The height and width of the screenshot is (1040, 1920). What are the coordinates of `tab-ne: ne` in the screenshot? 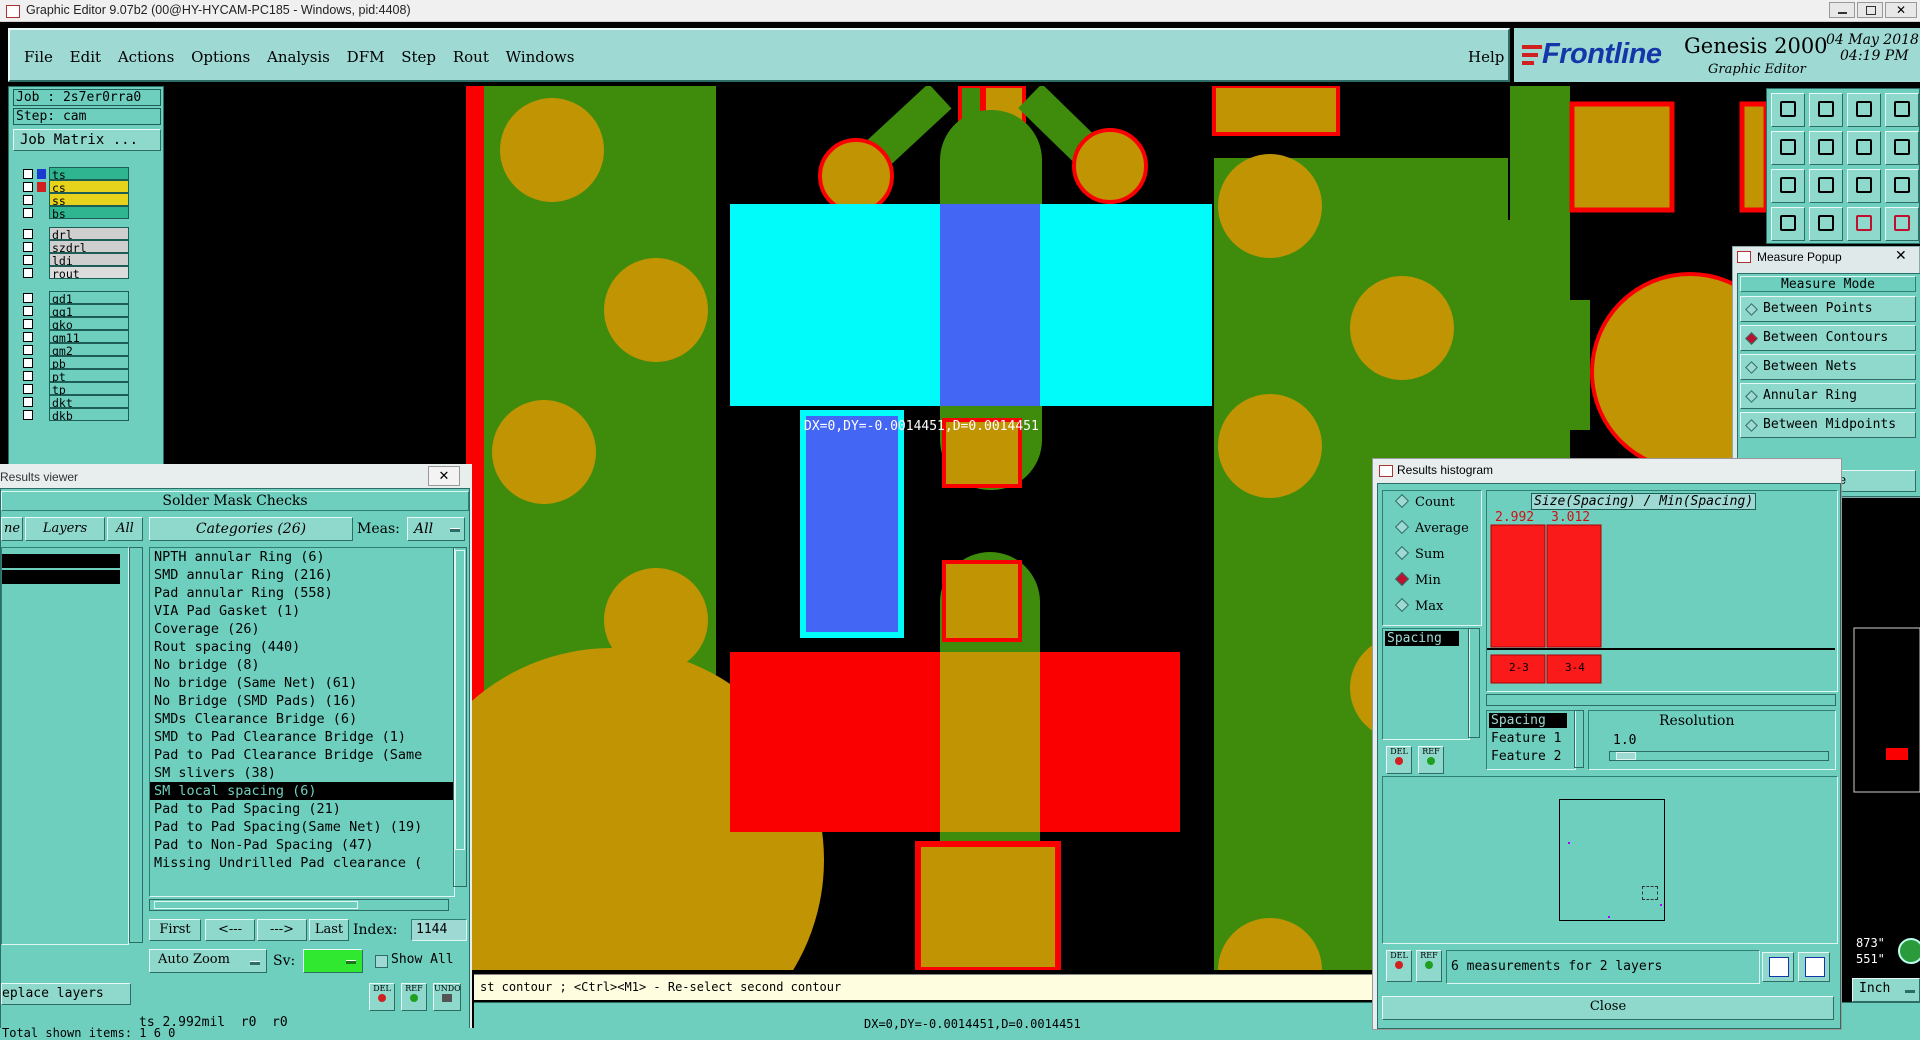 It's located at (12, 529).